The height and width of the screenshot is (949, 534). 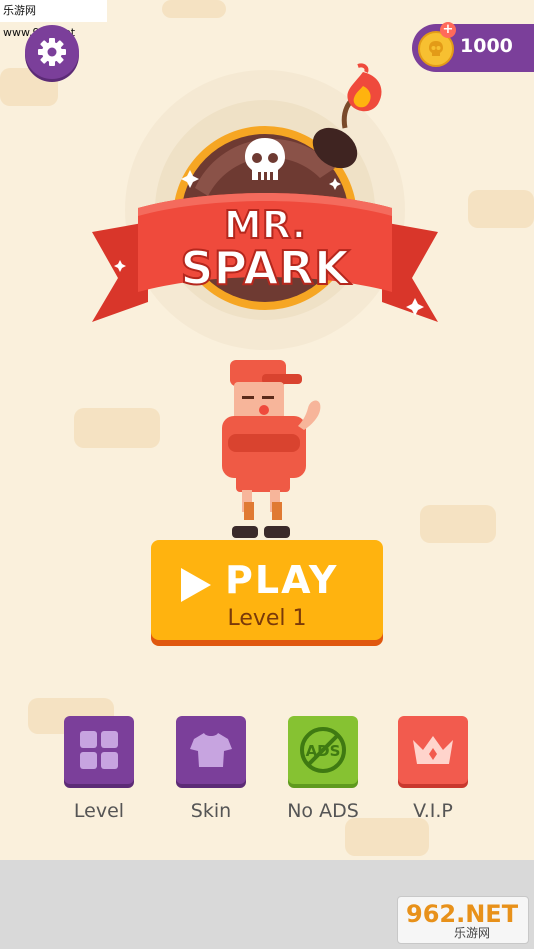 I want to click on vip-button, so click(x=433, y=750).